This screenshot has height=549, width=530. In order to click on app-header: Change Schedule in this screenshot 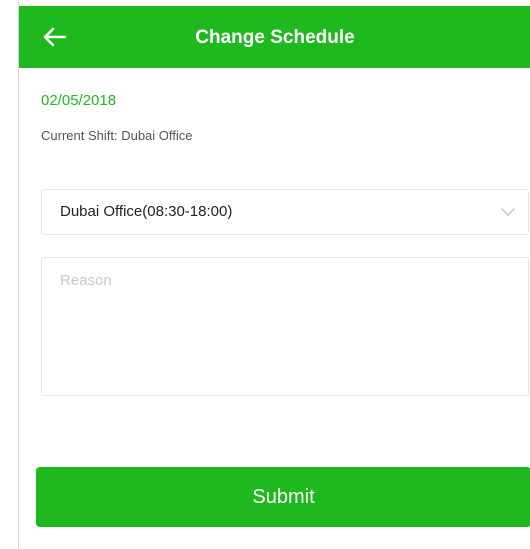, I will do `click(274, 37)`.